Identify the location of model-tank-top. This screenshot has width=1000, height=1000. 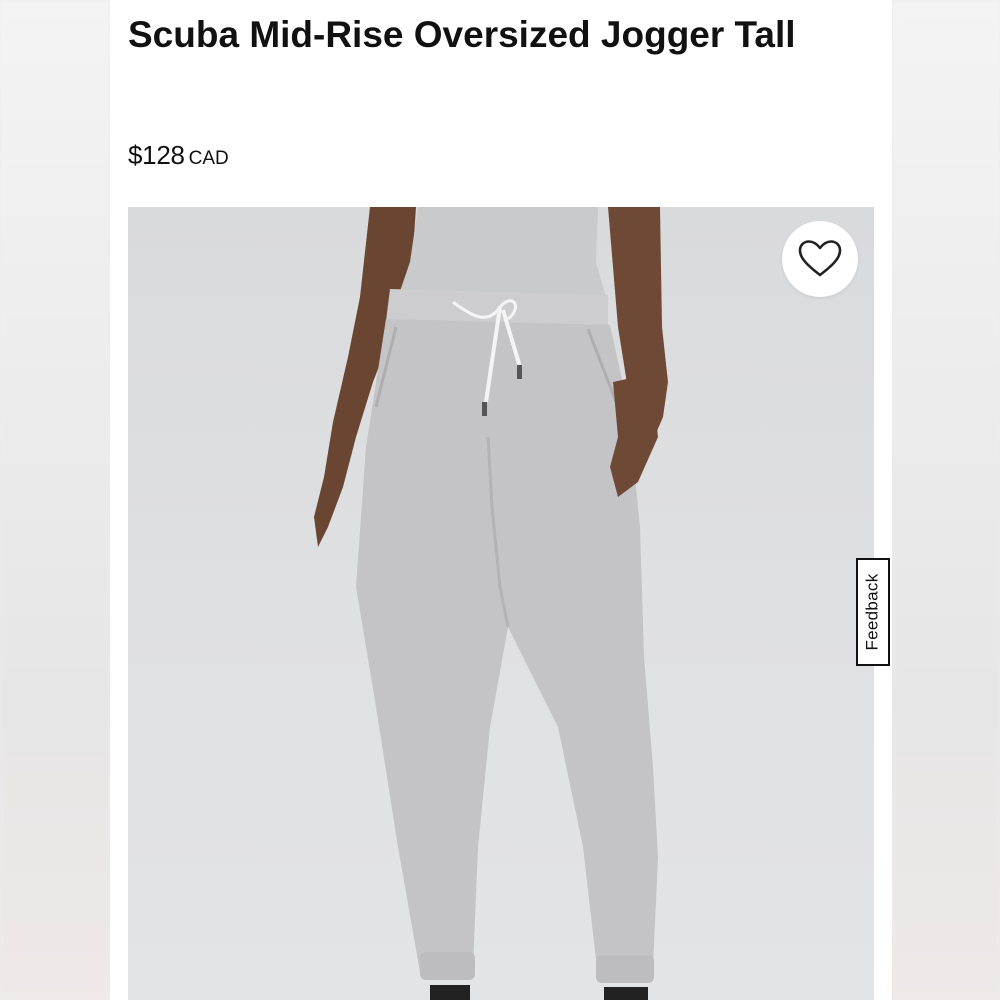
(502, 252).